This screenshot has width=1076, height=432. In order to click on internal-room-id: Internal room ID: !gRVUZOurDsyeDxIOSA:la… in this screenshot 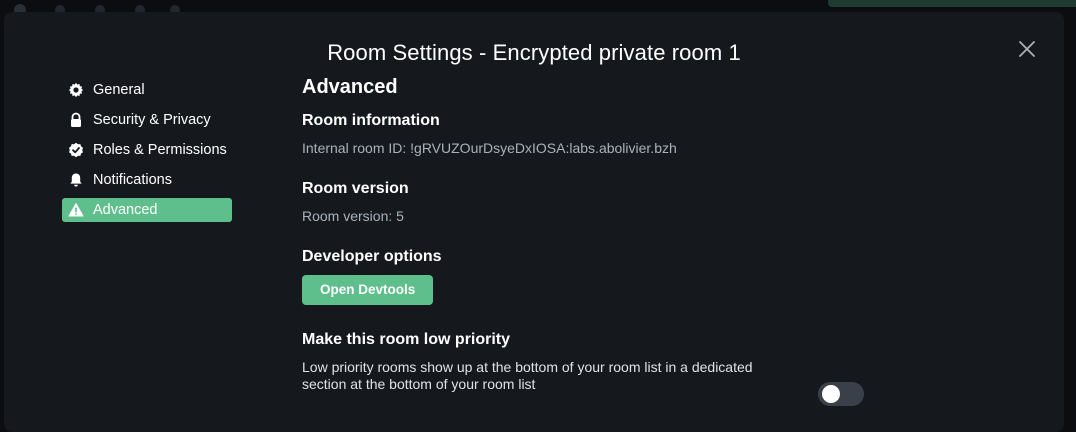, I will do `click(489, 148)`.